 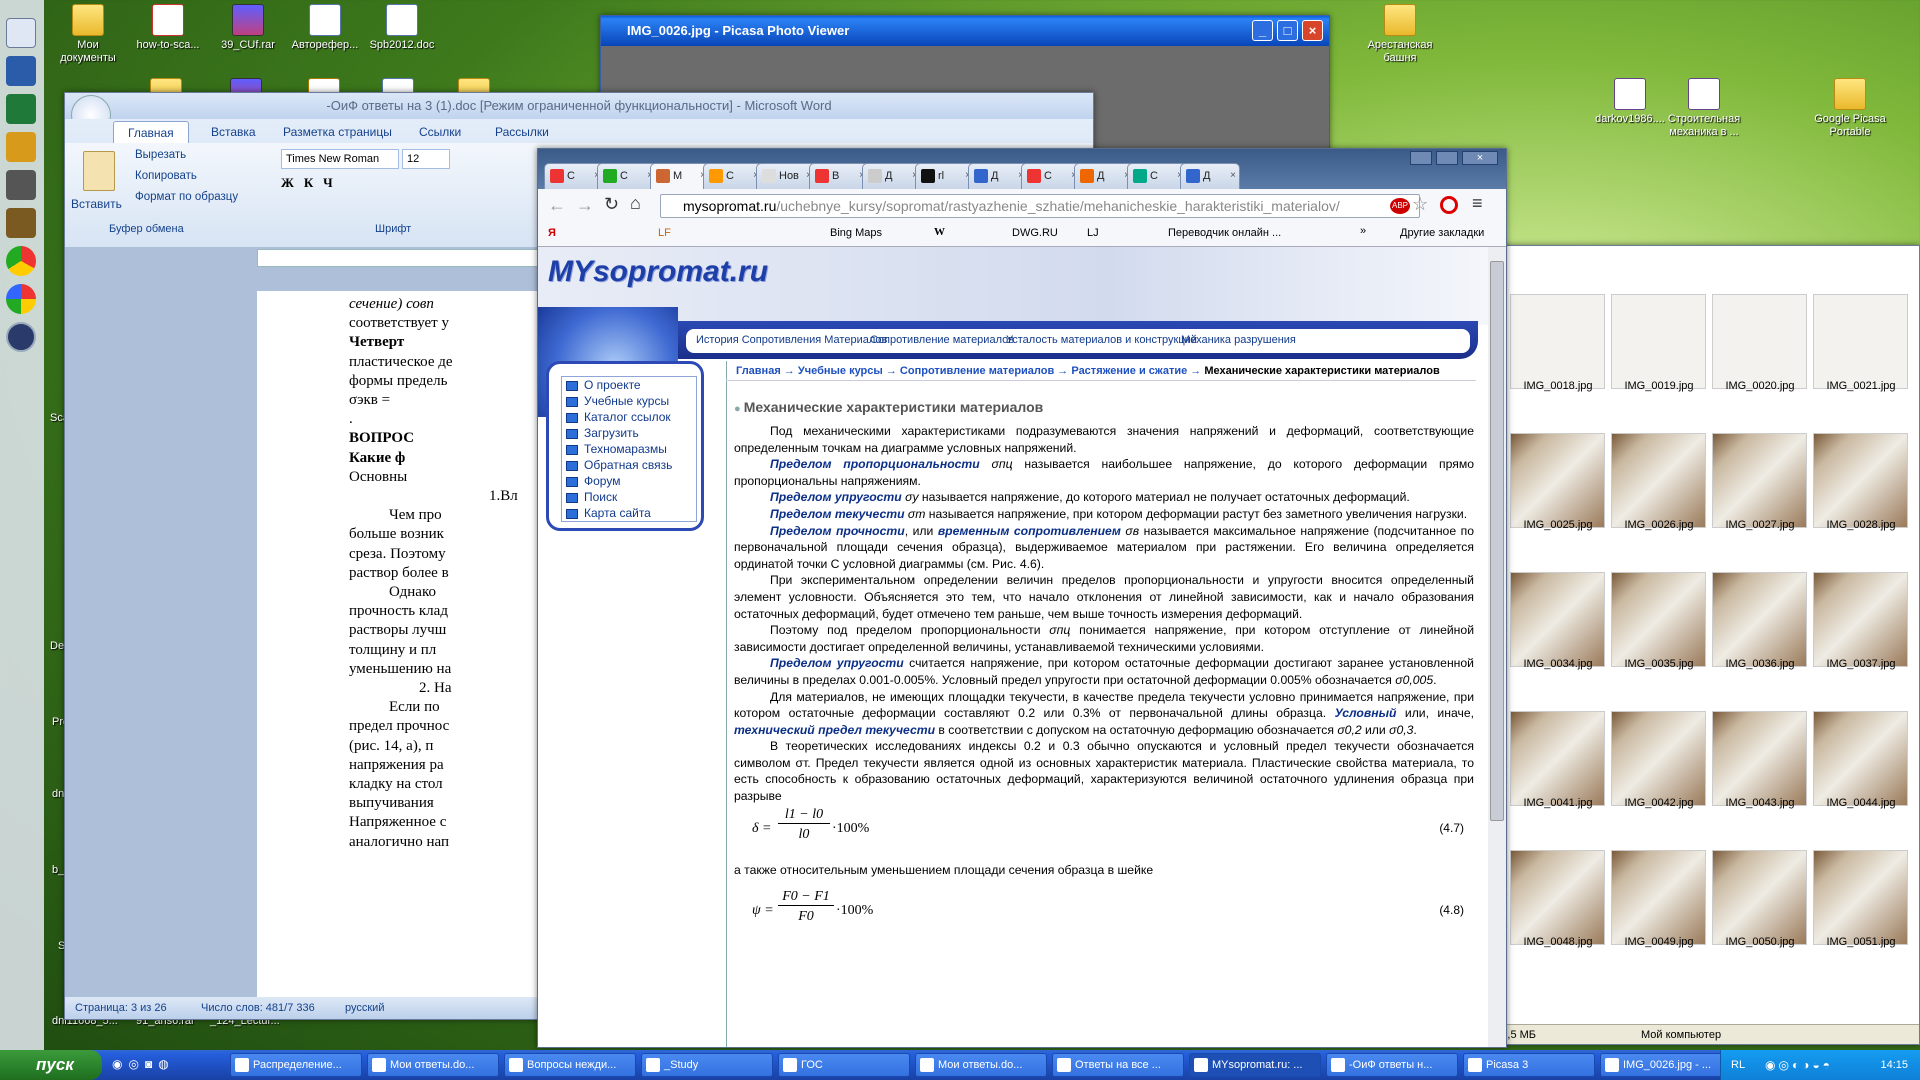 I want to click on nav-fracture: Механика разрушения, so click(x=1238, y=340).